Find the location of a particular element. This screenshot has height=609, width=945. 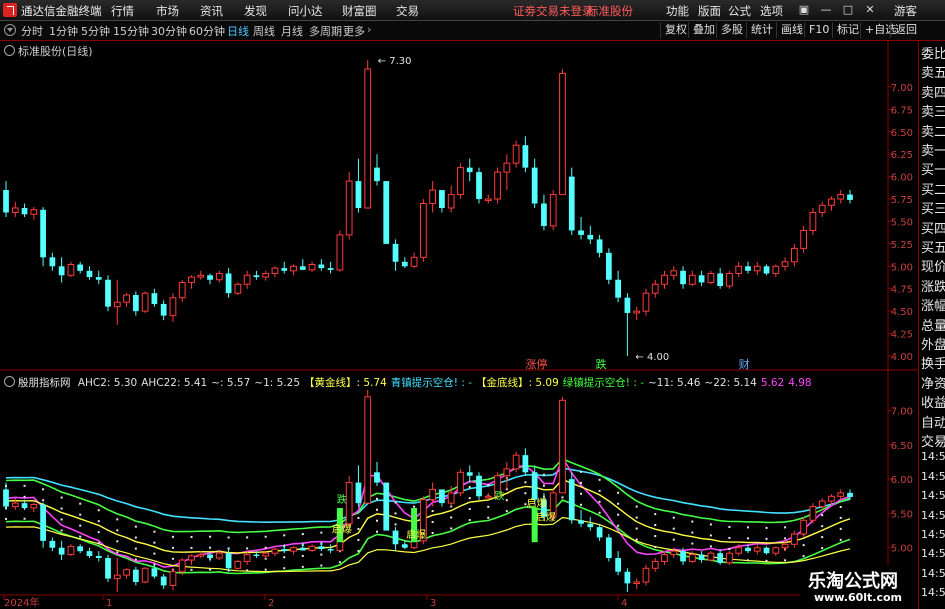

side-panel-item-1: 卖五 is located at coordinates (933, 71).